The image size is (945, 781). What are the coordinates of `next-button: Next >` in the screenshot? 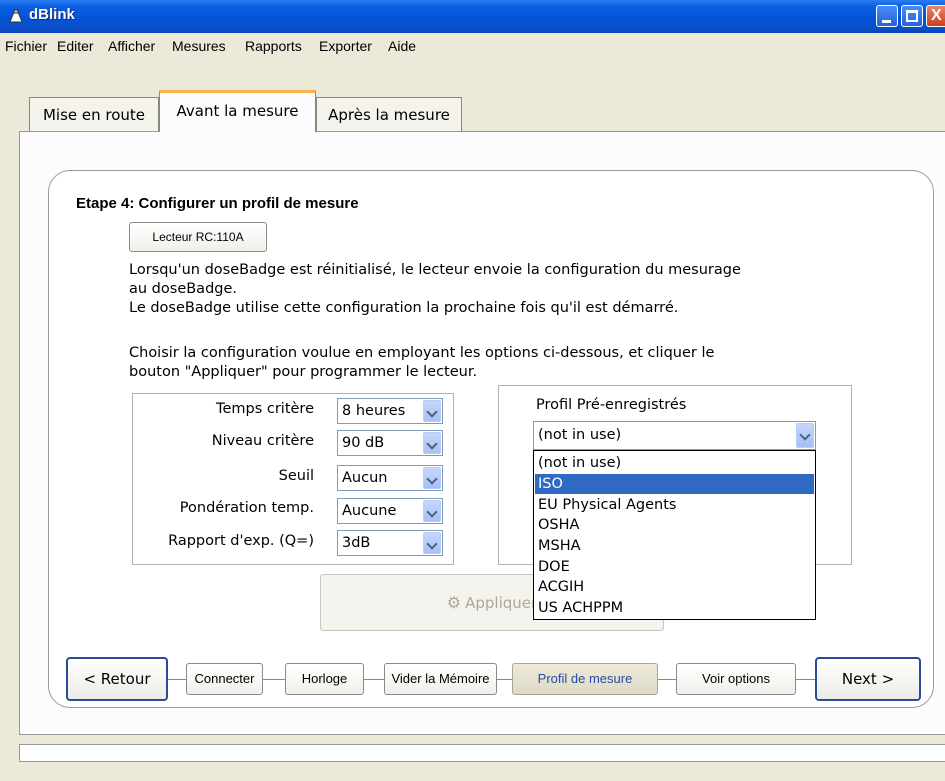 It's located at (868, 679).